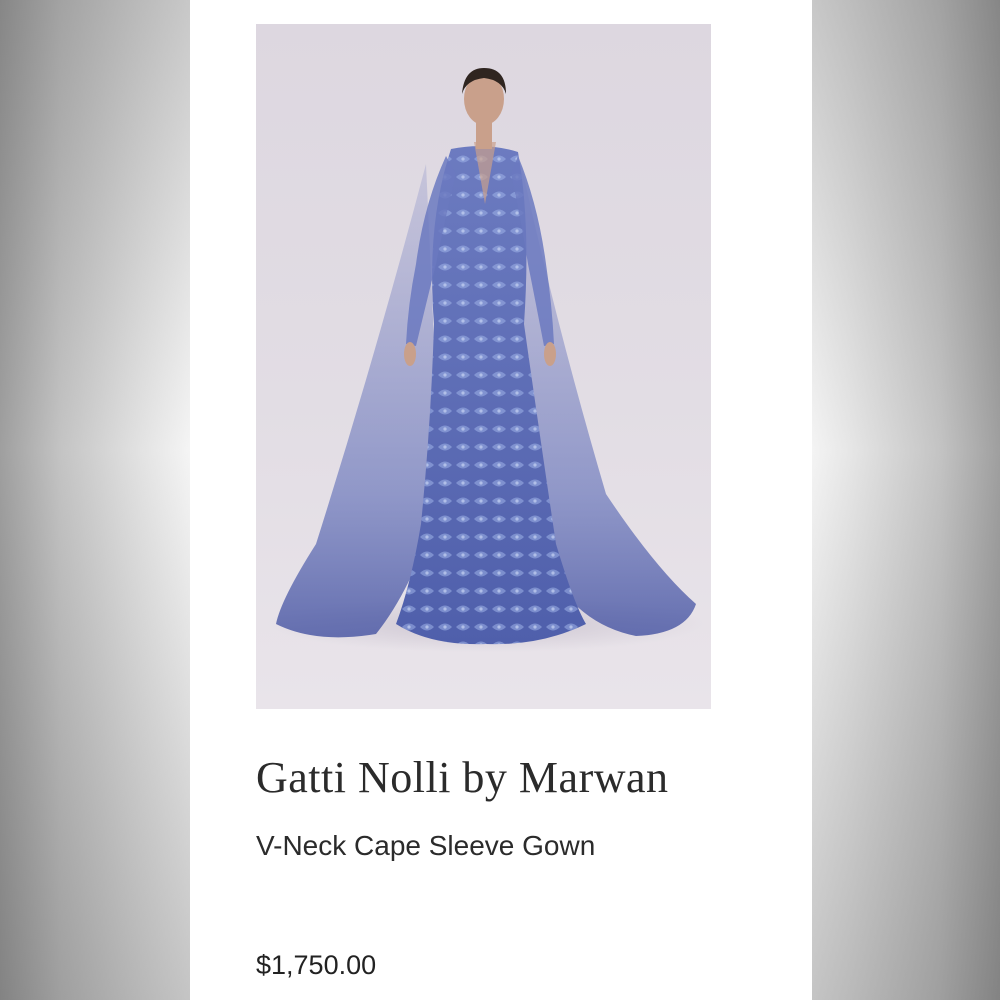 This screenshot has height=1000, width=1000. What do you see at coordinates (462, 777) in the screenshot?
I see `brand-title: Gatti Nolli by Marwan` at bounding box center [462, 777].